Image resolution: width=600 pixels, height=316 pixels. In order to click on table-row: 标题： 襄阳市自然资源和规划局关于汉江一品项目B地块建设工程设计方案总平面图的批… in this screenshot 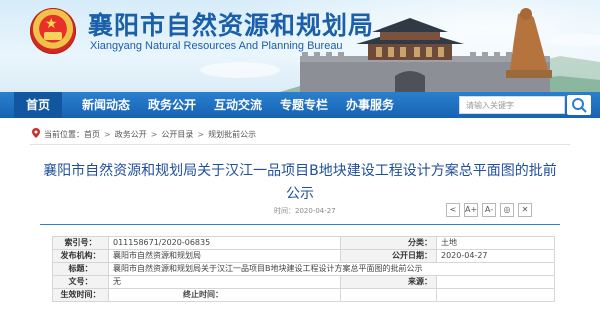, I will do `click(303, 269)`.